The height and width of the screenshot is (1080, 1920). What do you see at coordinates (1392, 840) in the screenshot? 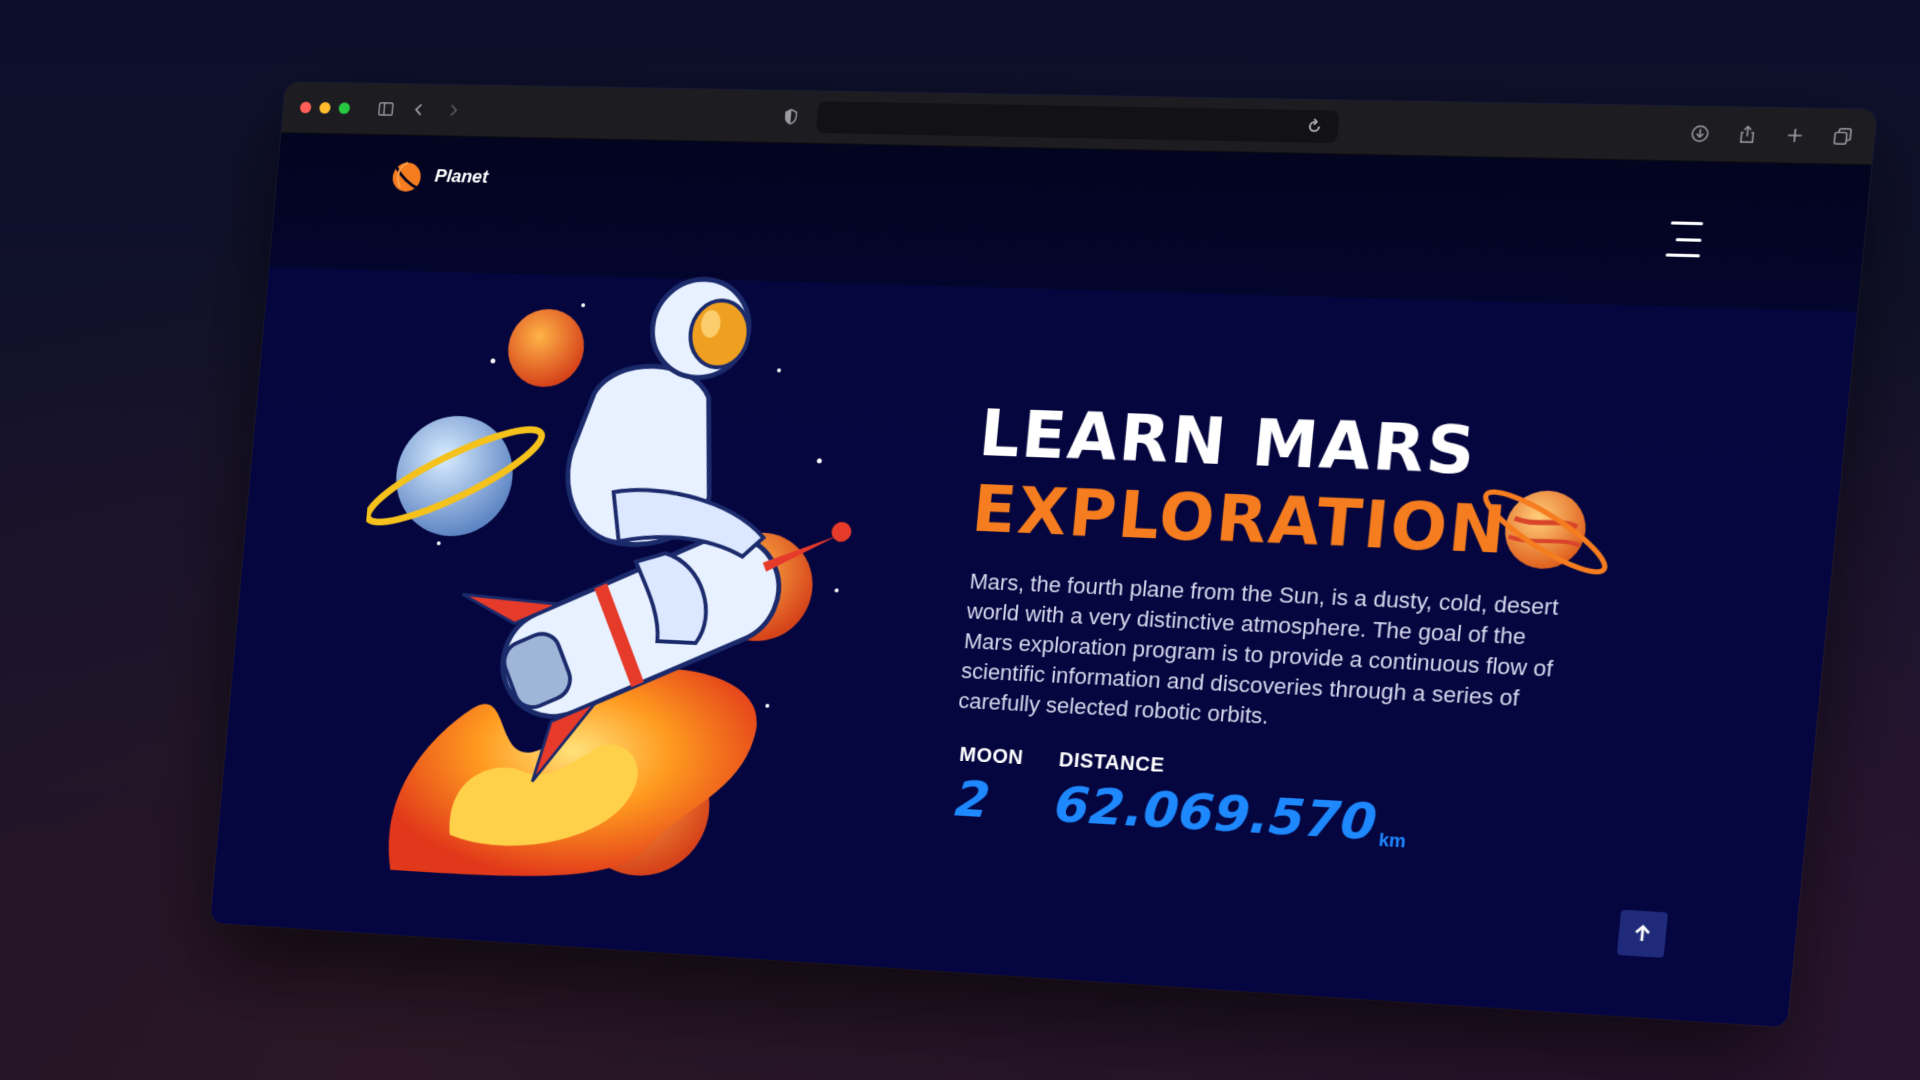
I see `distance-stat-unit: km` at bounding box center [1392, 840].